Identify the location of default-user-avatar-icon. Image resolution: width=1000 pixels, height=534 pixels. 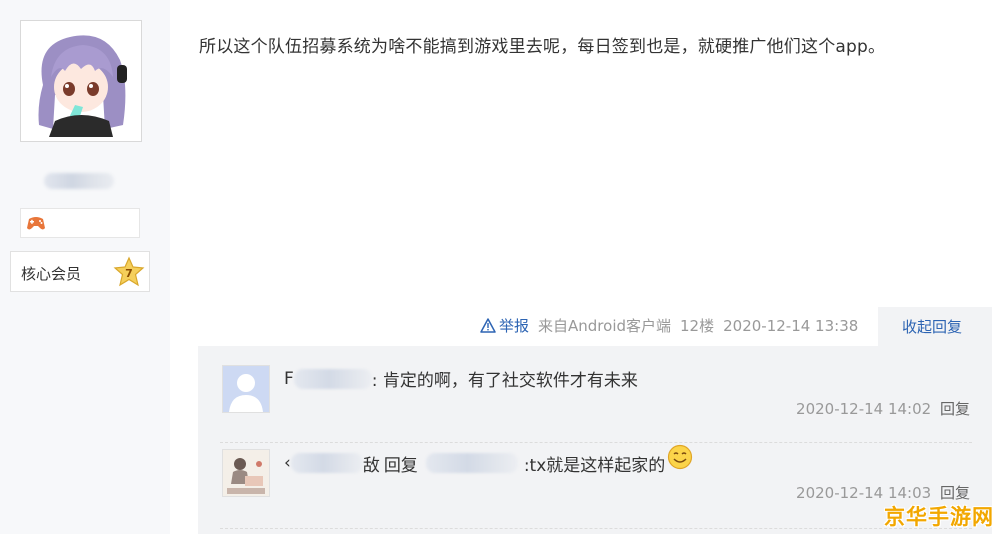
(246, 389).